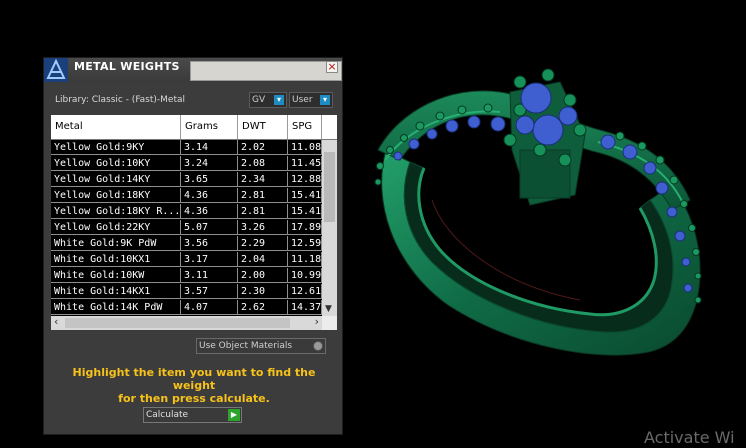 This screenshot has height=448, width=746. What do you see at coordinates (209, 307) in the screenshot?
I see `cell-grams: 4.07` at bounding box center [209, 307].